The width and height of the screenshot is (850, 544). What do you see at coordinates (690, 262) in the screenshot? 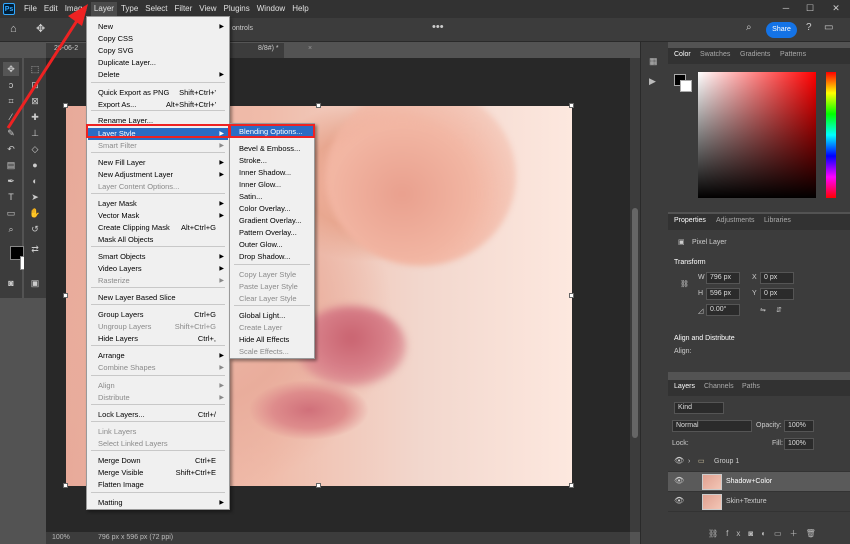
I see `transform-section-title: Transform` at bounding box center [690, 262].